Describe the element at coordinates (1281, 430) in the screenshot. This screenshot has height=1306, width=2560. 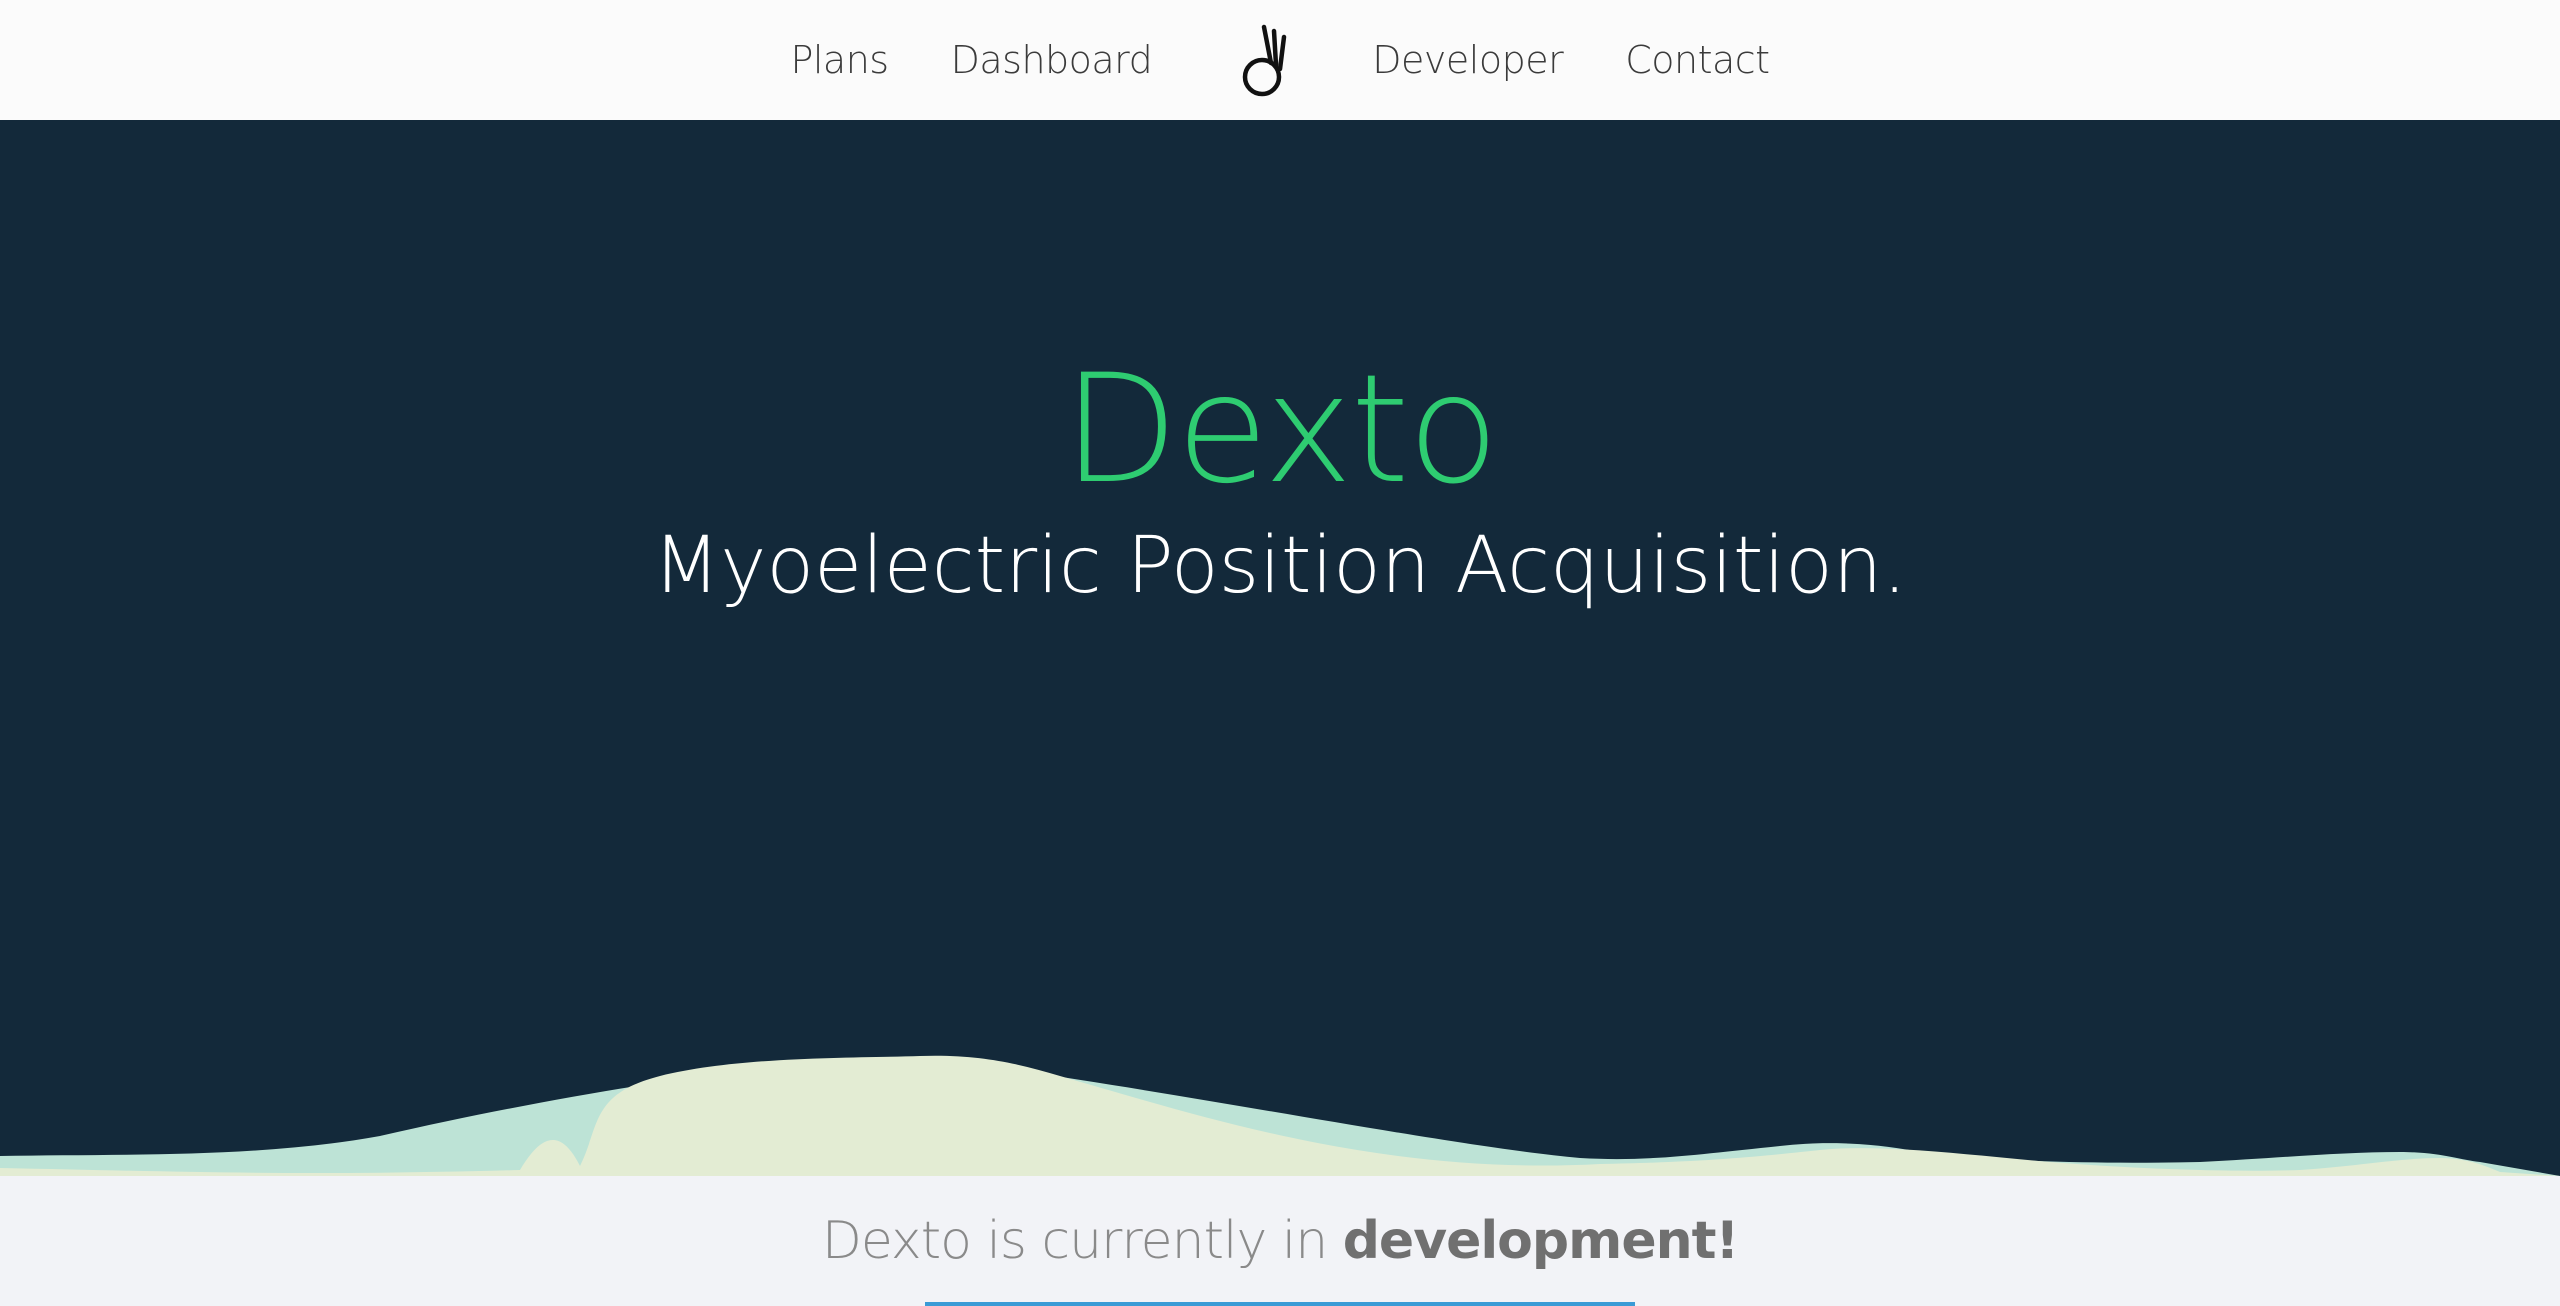
I see `hero-title: Dexto` at that location.